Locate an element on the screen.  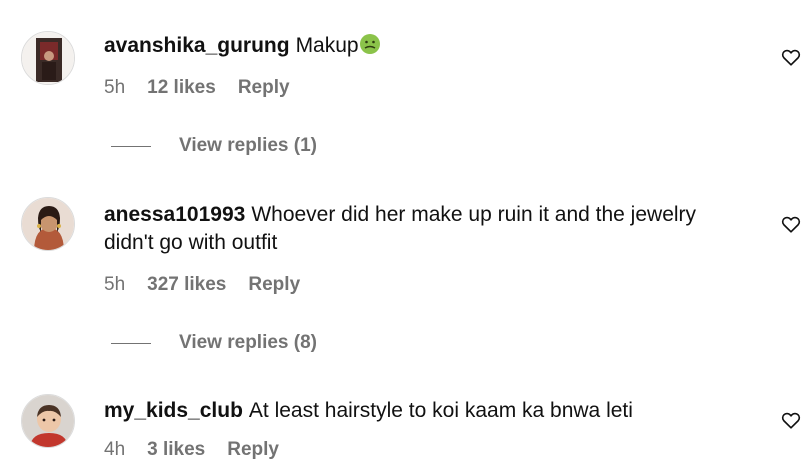
comment-meta: 4h 3 likes Reply is located at coordinates (191, 450).